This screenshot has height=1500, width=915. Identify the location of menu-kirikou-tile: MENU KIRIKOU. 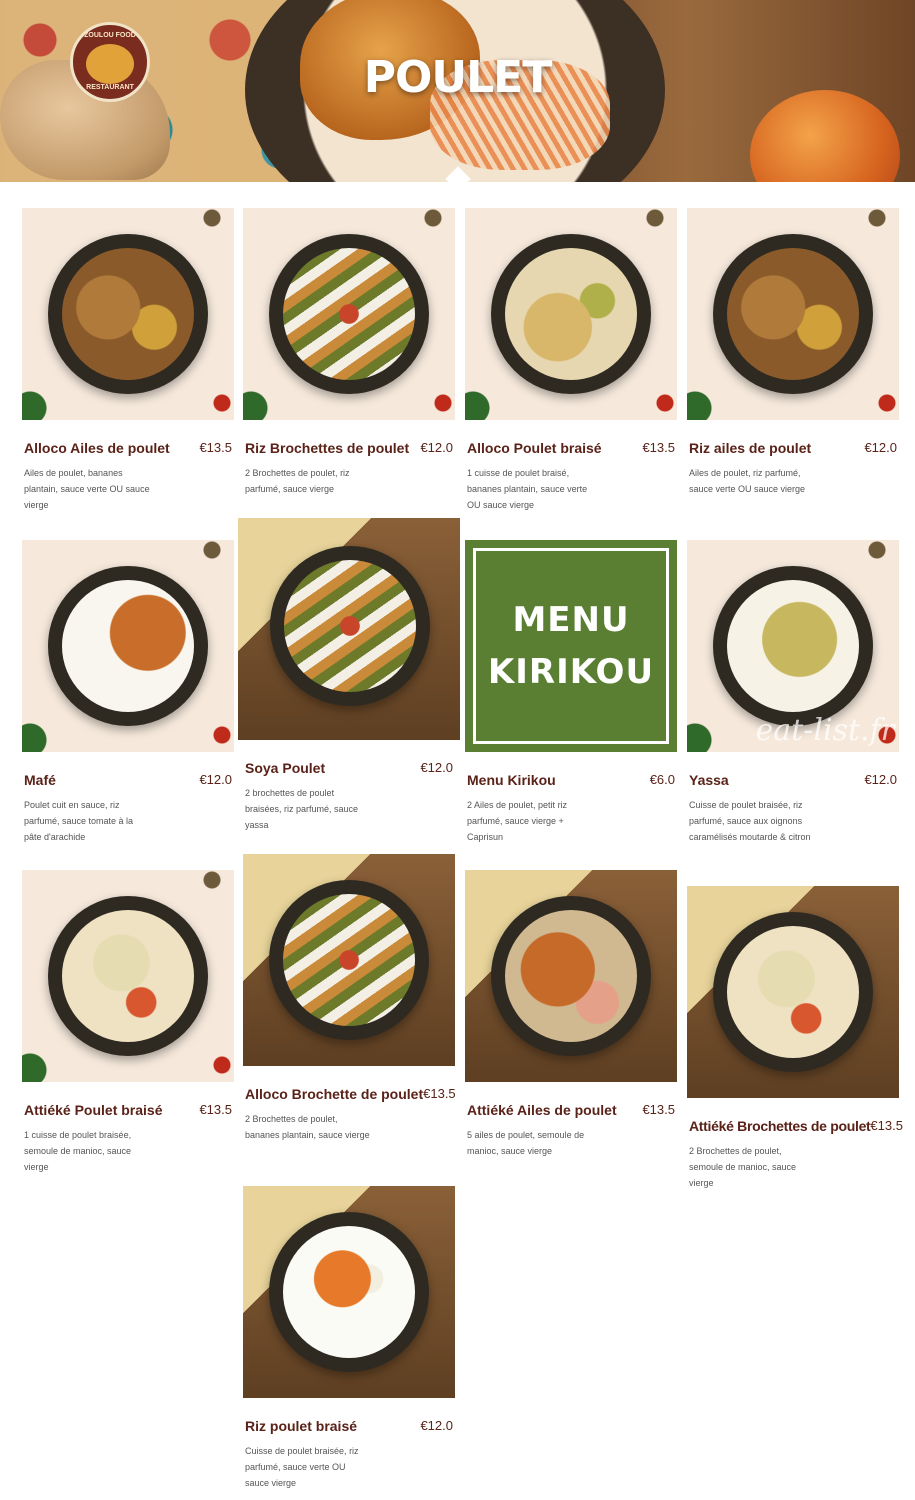
(571, 646).